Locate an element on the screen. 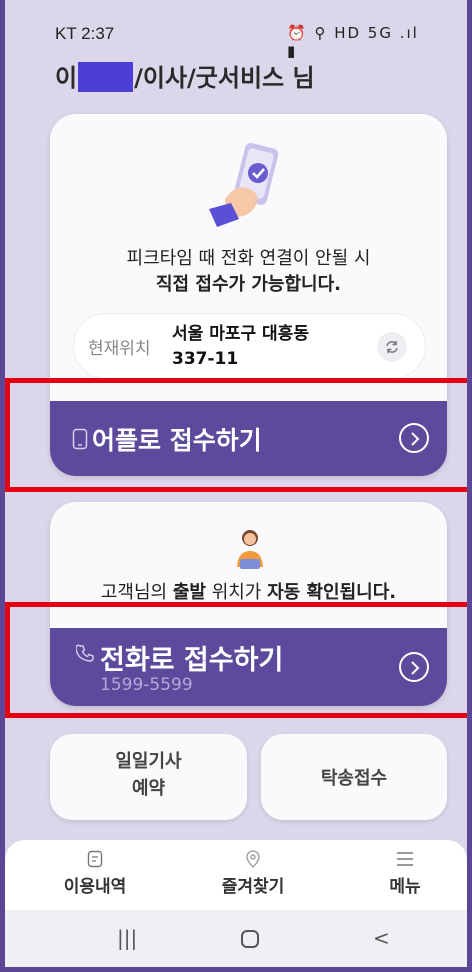 The width and height of the screenshot is (472, 972). bottom-tab-bar: 이용내역 즐겨찾기 메뉴 is located at coordinates (236, 875).